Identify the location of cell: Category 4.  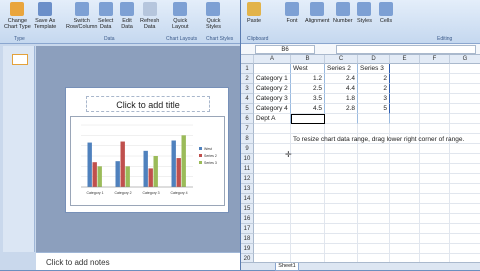
(272, 109).